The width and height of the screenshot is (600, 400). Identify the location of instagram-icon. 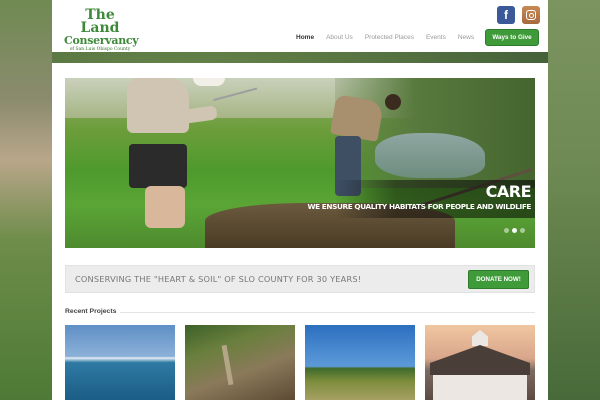
(531, 15).